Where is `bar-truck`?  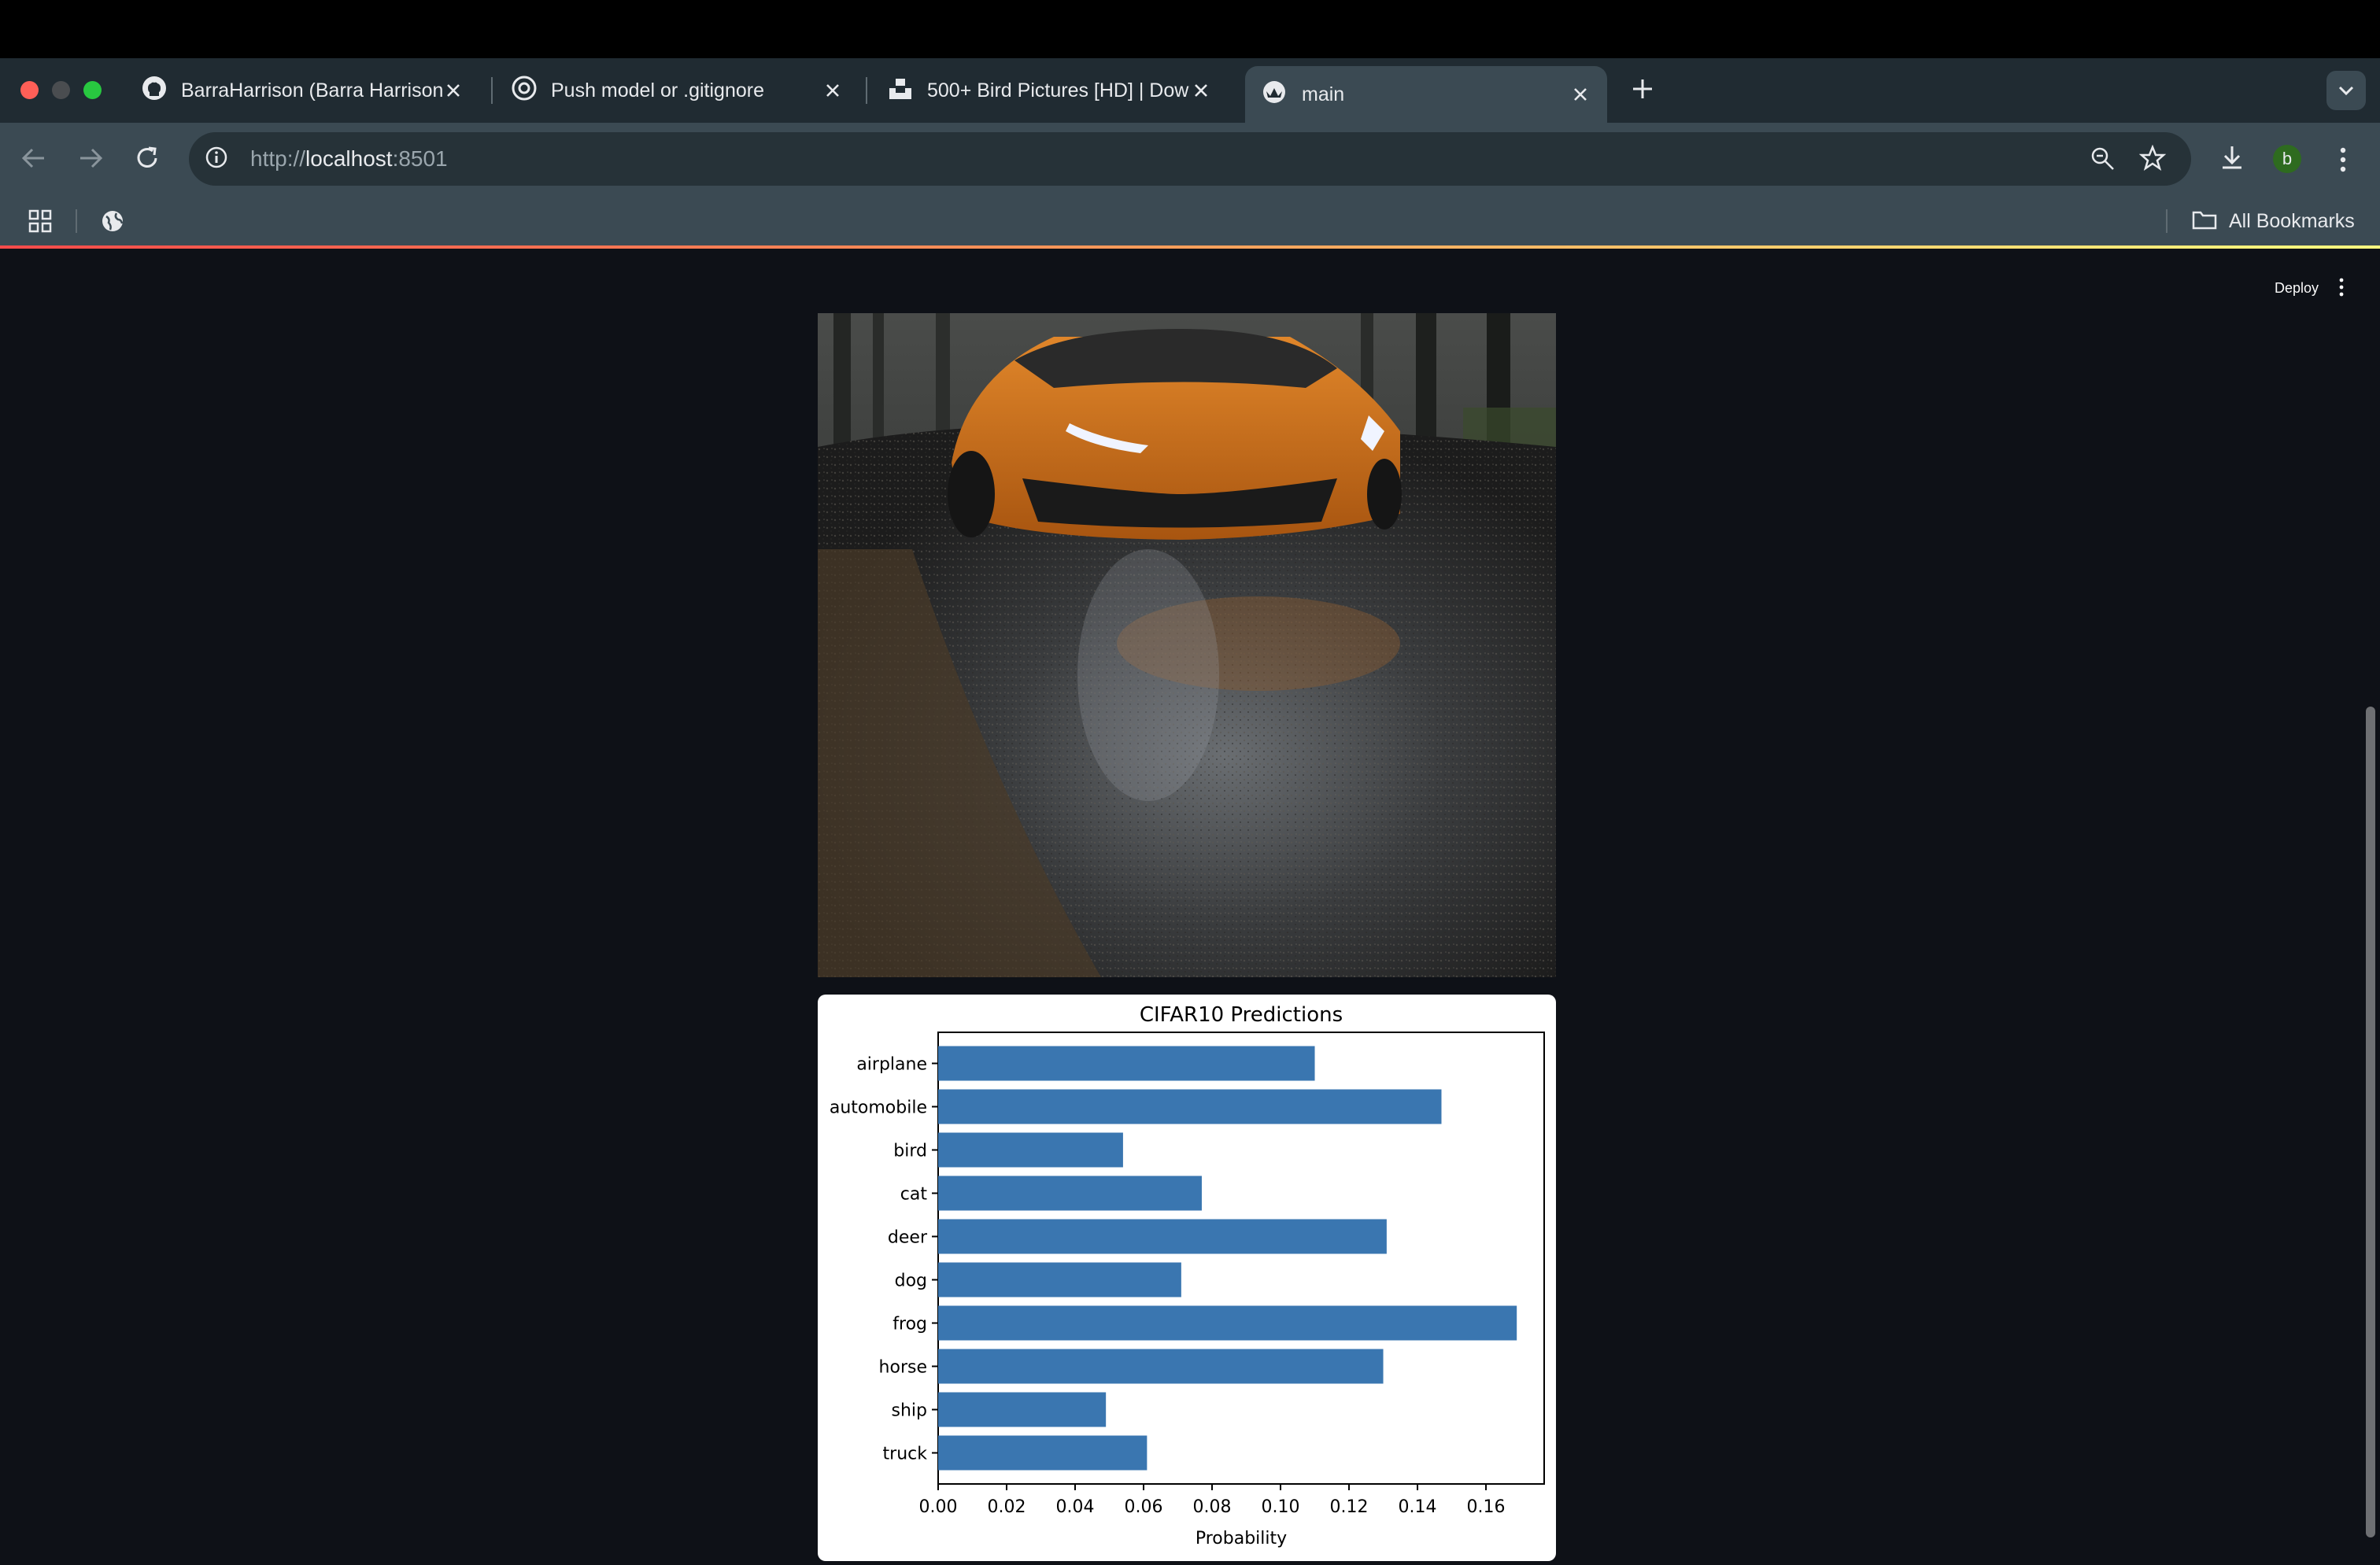
bar-truck is located at coordinates (1043, 1453).